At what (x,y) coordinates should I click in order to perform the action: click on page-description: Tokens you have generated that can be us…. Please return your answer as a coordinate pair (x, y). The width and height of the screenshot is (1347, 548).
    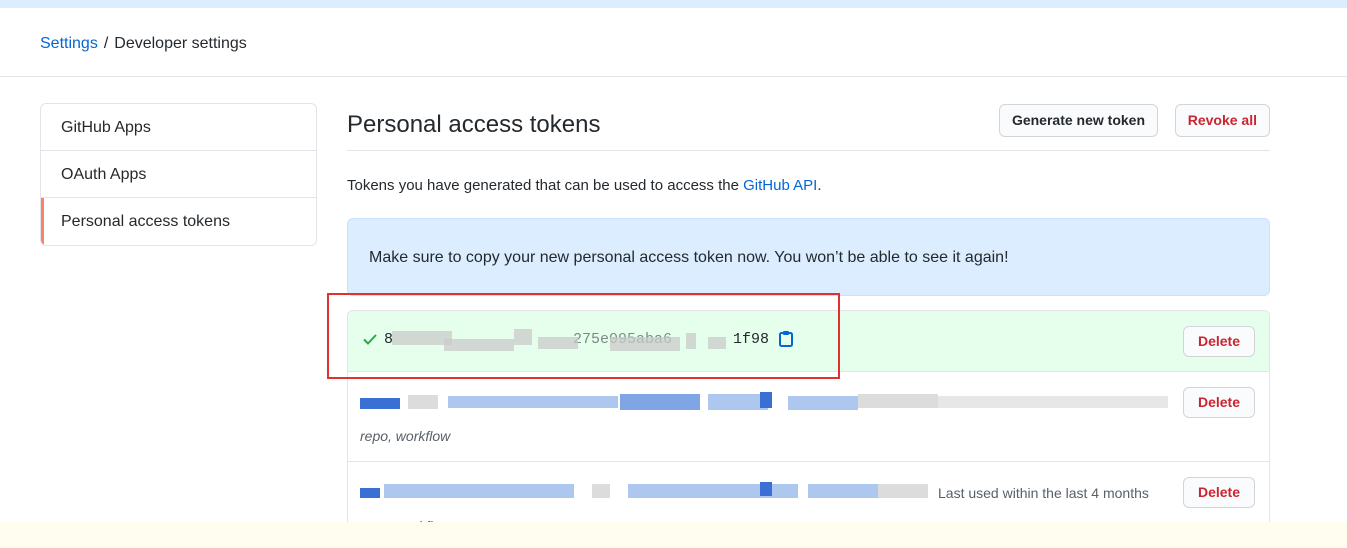
    Looking at the image, I should click on (584, 185).